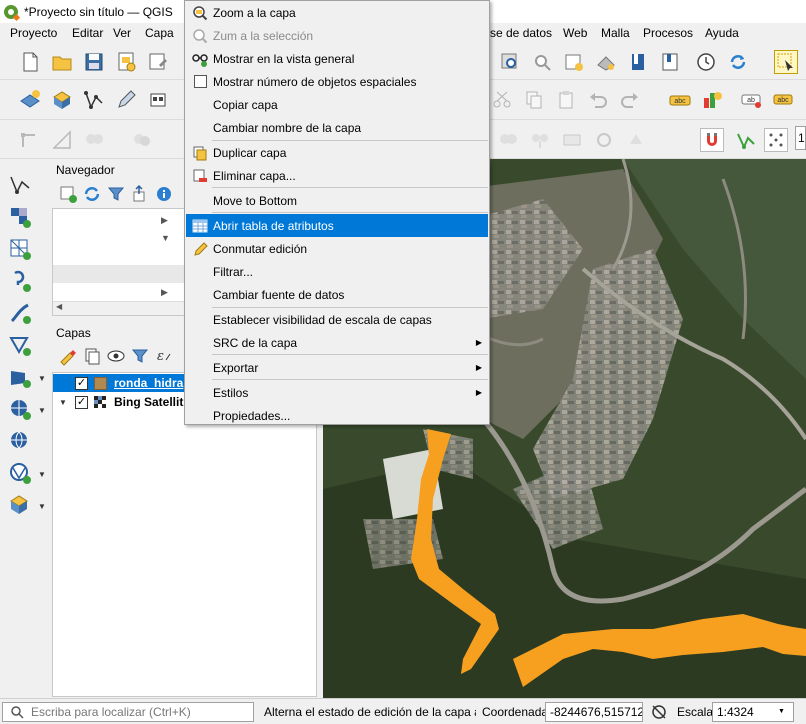  I want to click on menu-item-copy-layer: Copiar capa, so click(337, 104).